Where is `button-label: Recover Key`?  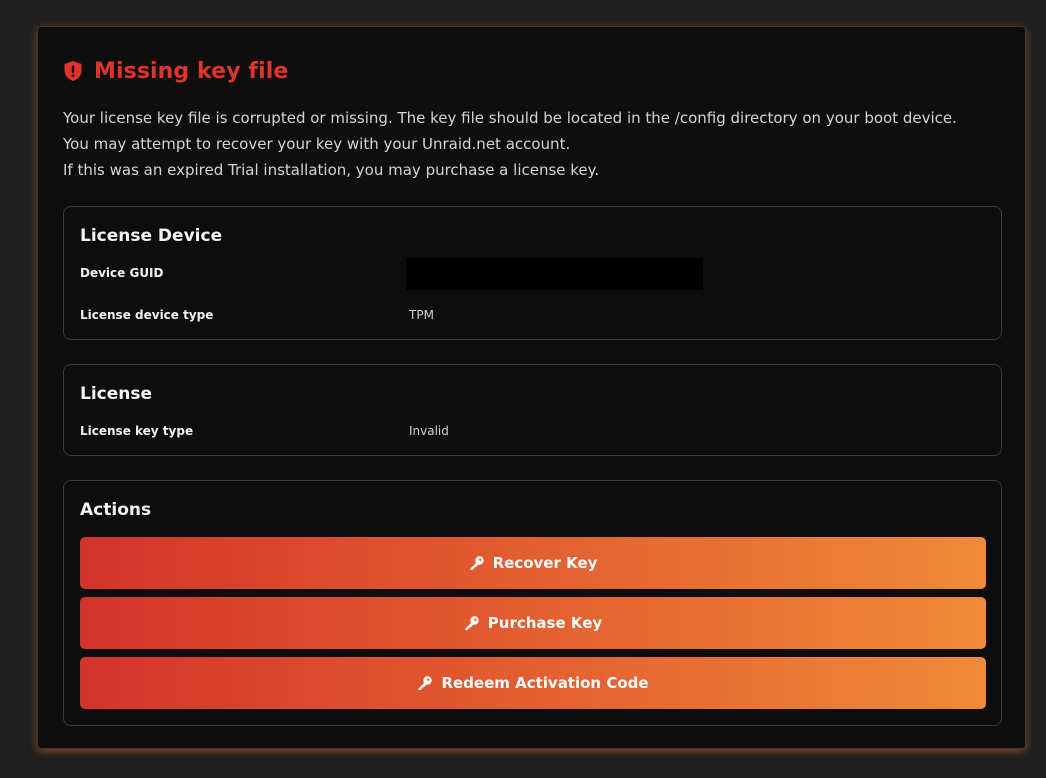
button-label: Recover Key is located at coordinates (545, 563).